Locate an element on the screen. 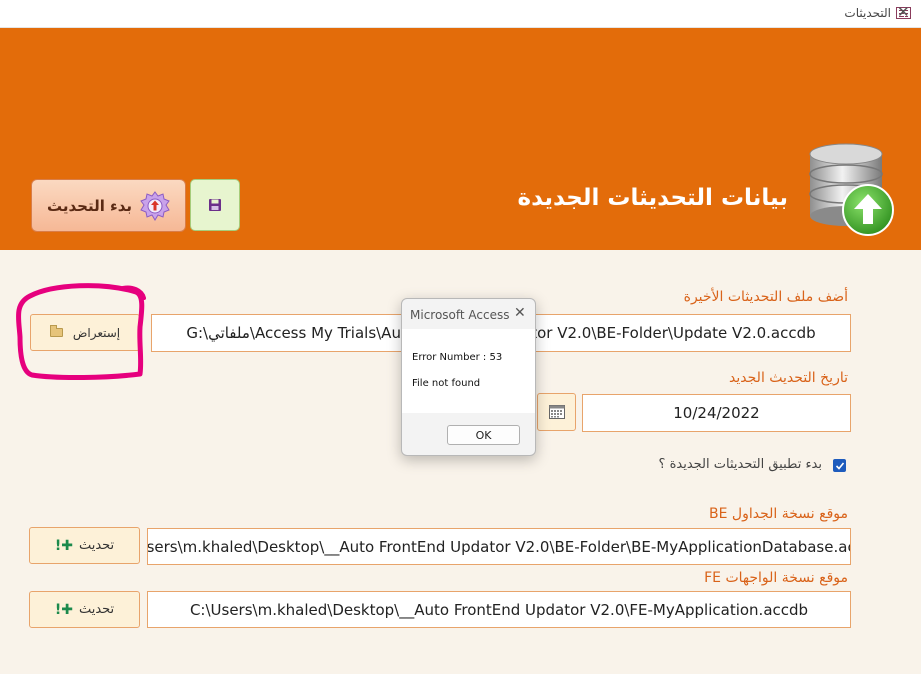 The height and width of the screenshot is (674, 921). gear-upload-icon is located at coordinates (155, 205).